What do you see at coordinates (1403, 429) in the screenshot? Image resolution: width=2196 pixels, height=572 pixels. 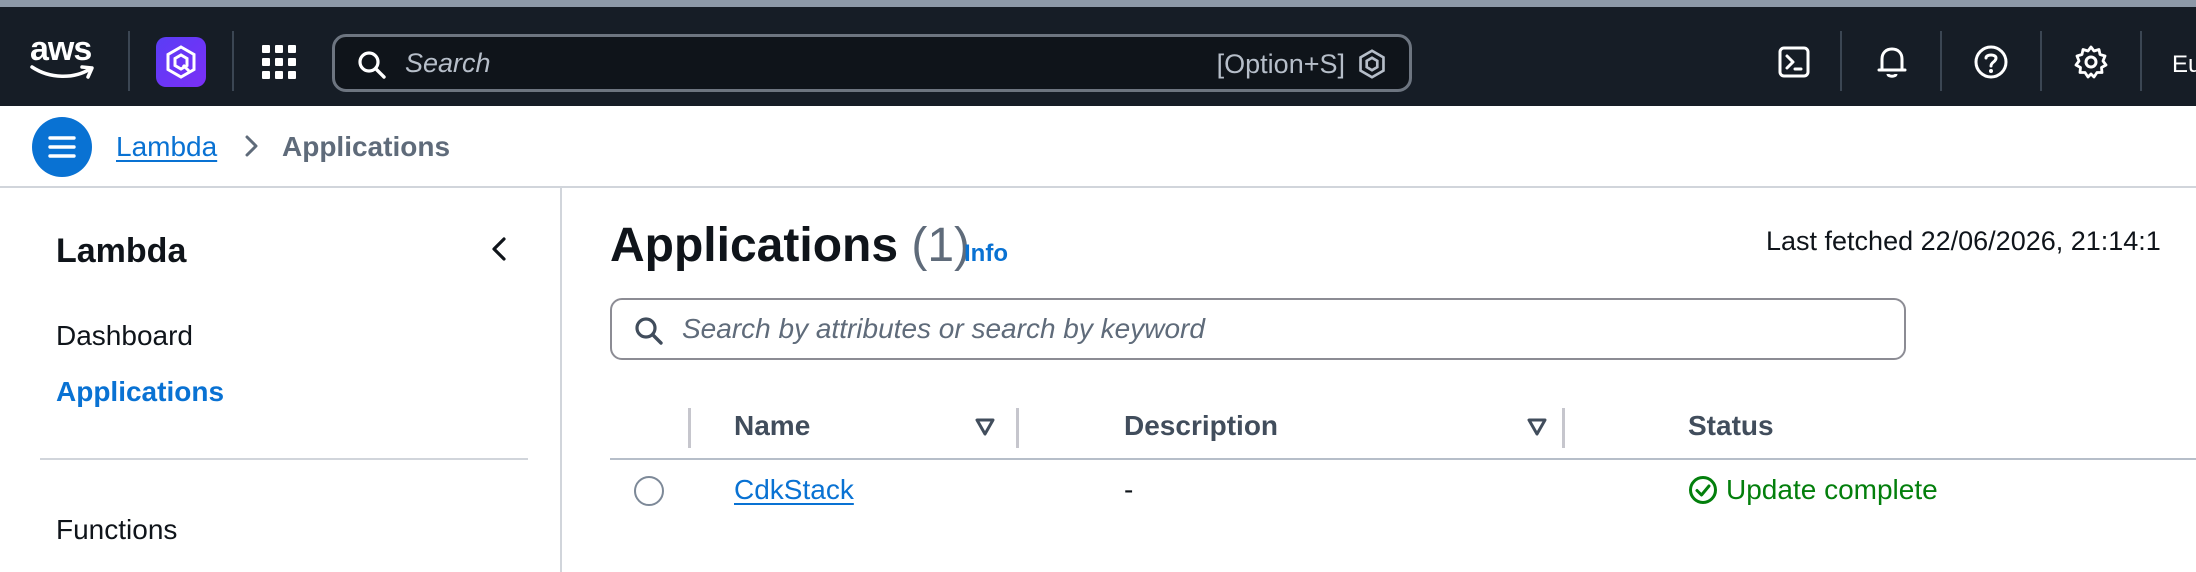 I see `table-header: Name Description Status` at bounding box center [1403, 429].